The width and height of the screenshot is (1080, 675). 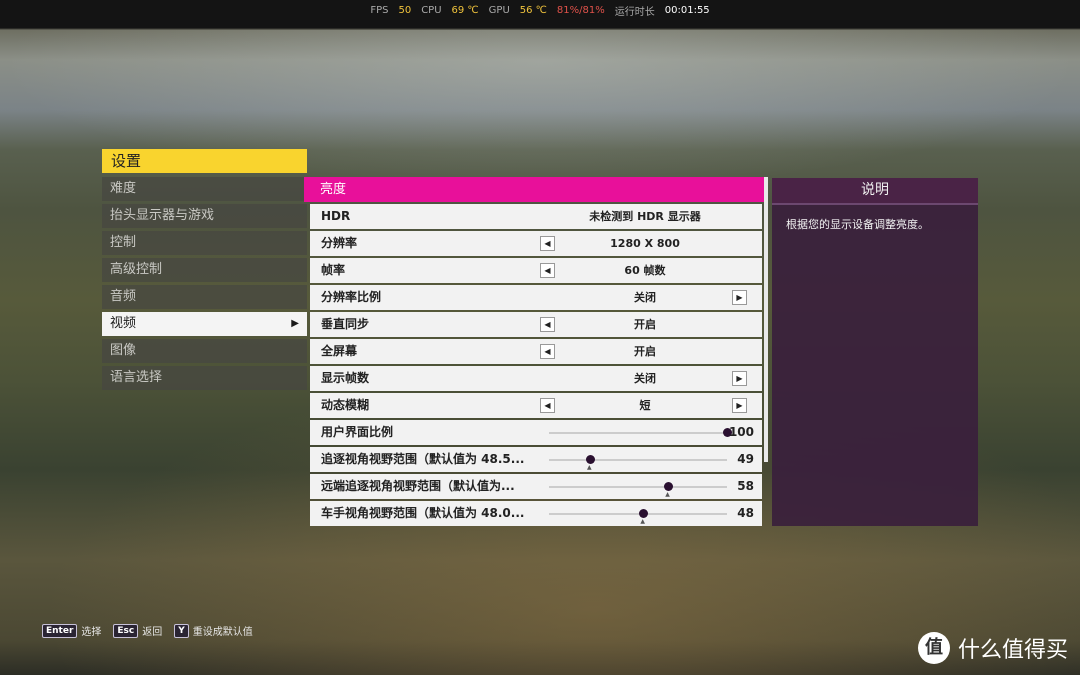 What do you see at coordinates (204, 378) in the screenshot?
I see `menu-item-language: 语言选择` at bounding box center [204, 378].